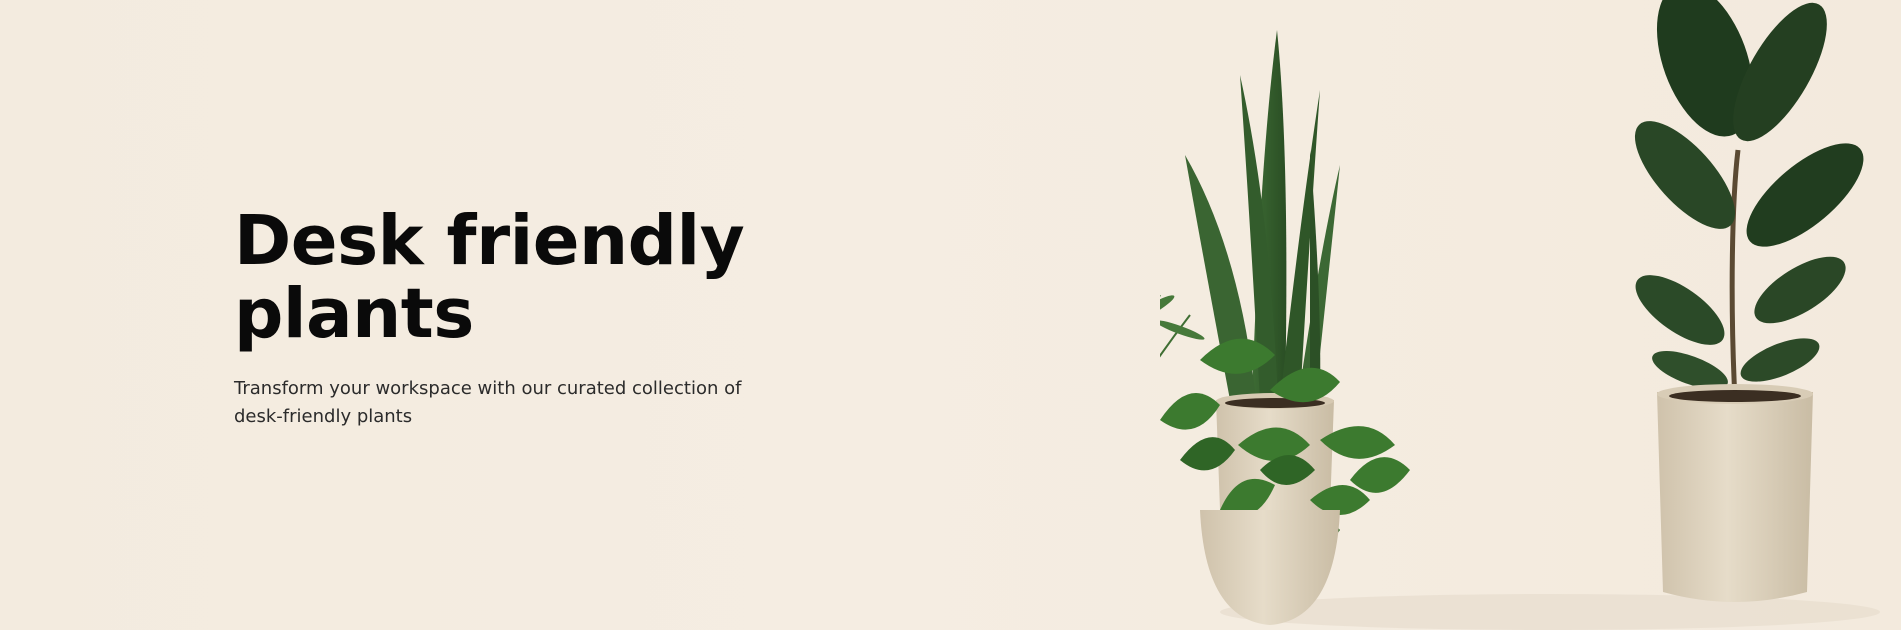 Image resolution: width=1901 pixels, height=630 pixels. I want to click on rubber-plant, so click(1749, 301).